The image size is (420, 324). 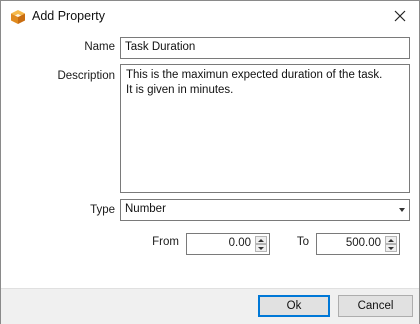 I want to click on to-stepper: 500.00, so click(x=358, y=244).